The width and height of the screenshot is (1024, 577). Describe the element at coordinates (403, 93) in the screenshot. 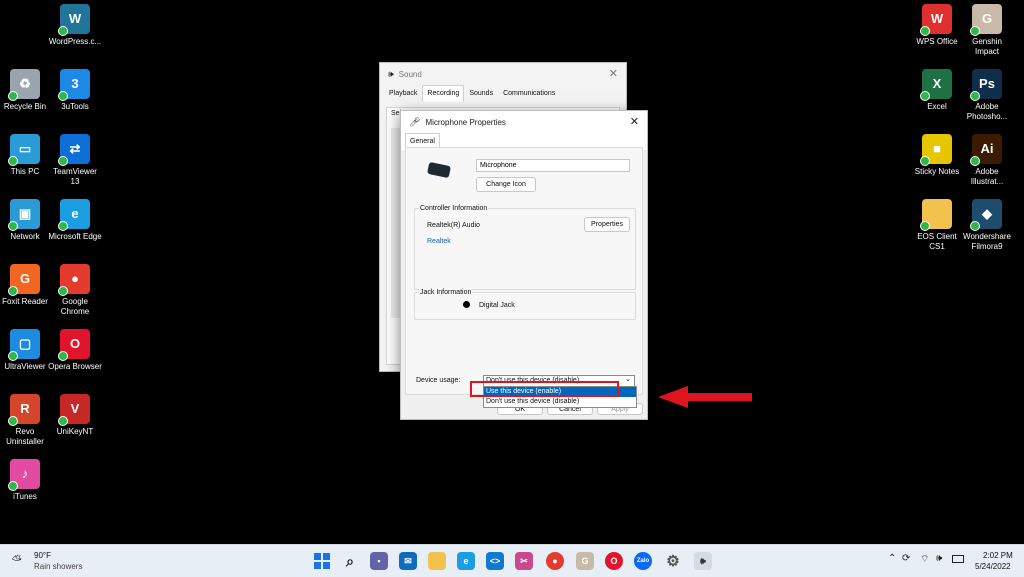

I see `tab-playback: Playback` at that location.